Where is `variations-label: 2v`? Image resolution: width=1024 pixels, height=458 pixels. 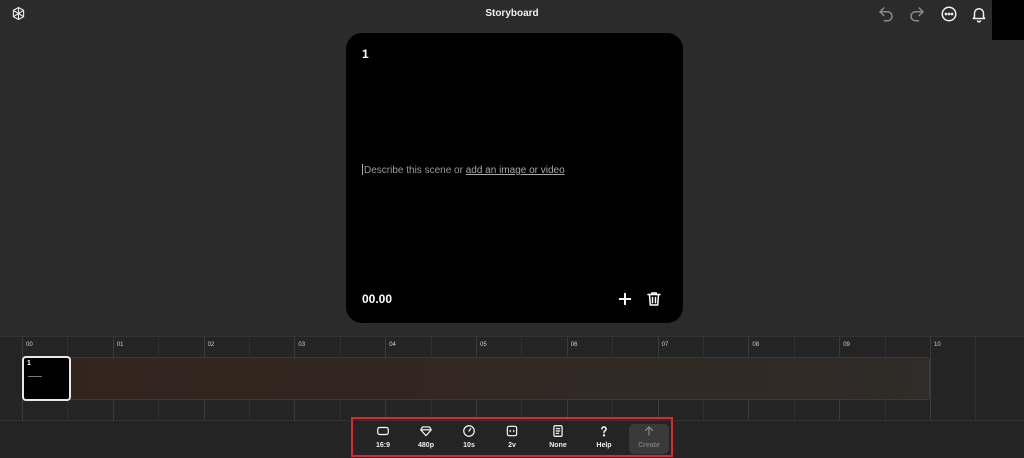 variations-label: 2v is located at coordinates (512, 445).